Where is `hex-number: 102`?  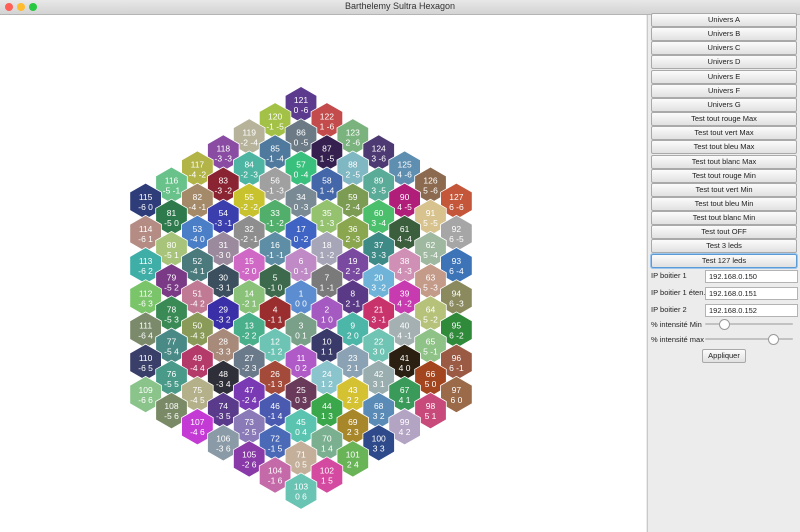 hex-number: 102 is located at coordinates (327, 471).